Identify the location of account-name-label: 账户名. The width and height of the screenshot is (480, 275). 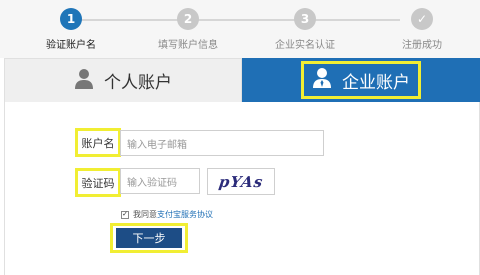
(98, 142).